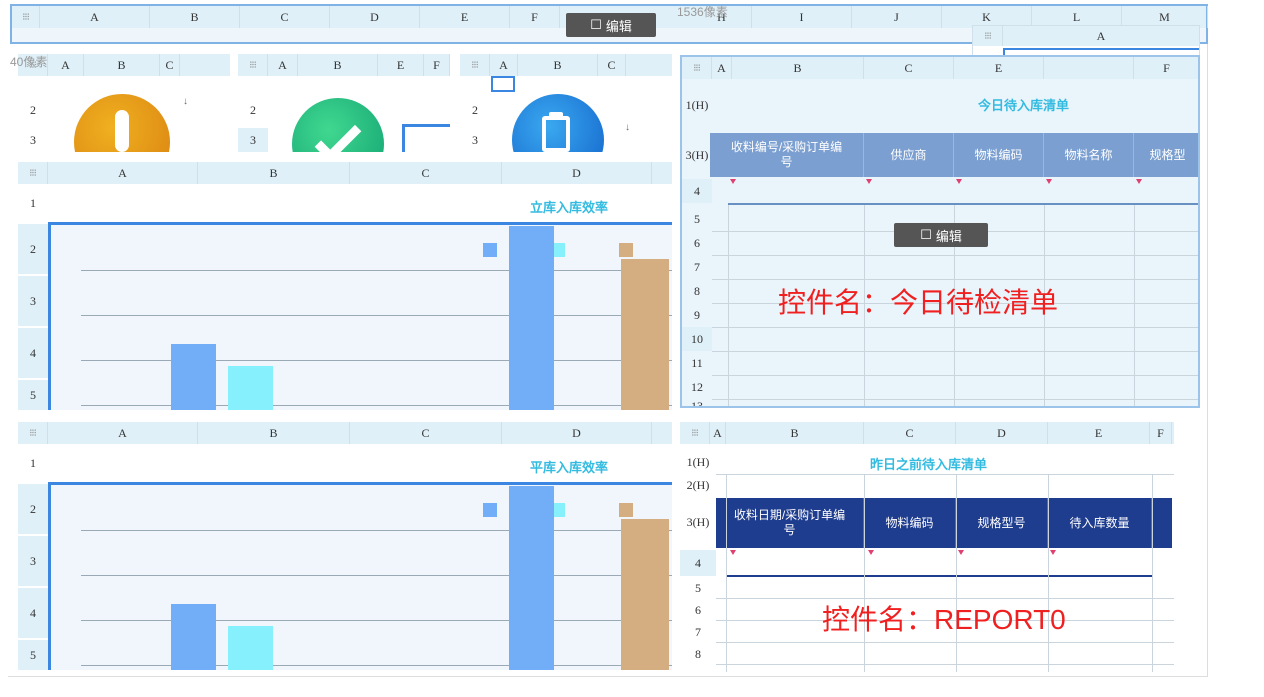 Image resolution: width=1264 pixels, height=697 pixels. What do you see at coordinates (697, 339) in the screenshot?
I see `row-header: 10` at bounding box center [697, 339].